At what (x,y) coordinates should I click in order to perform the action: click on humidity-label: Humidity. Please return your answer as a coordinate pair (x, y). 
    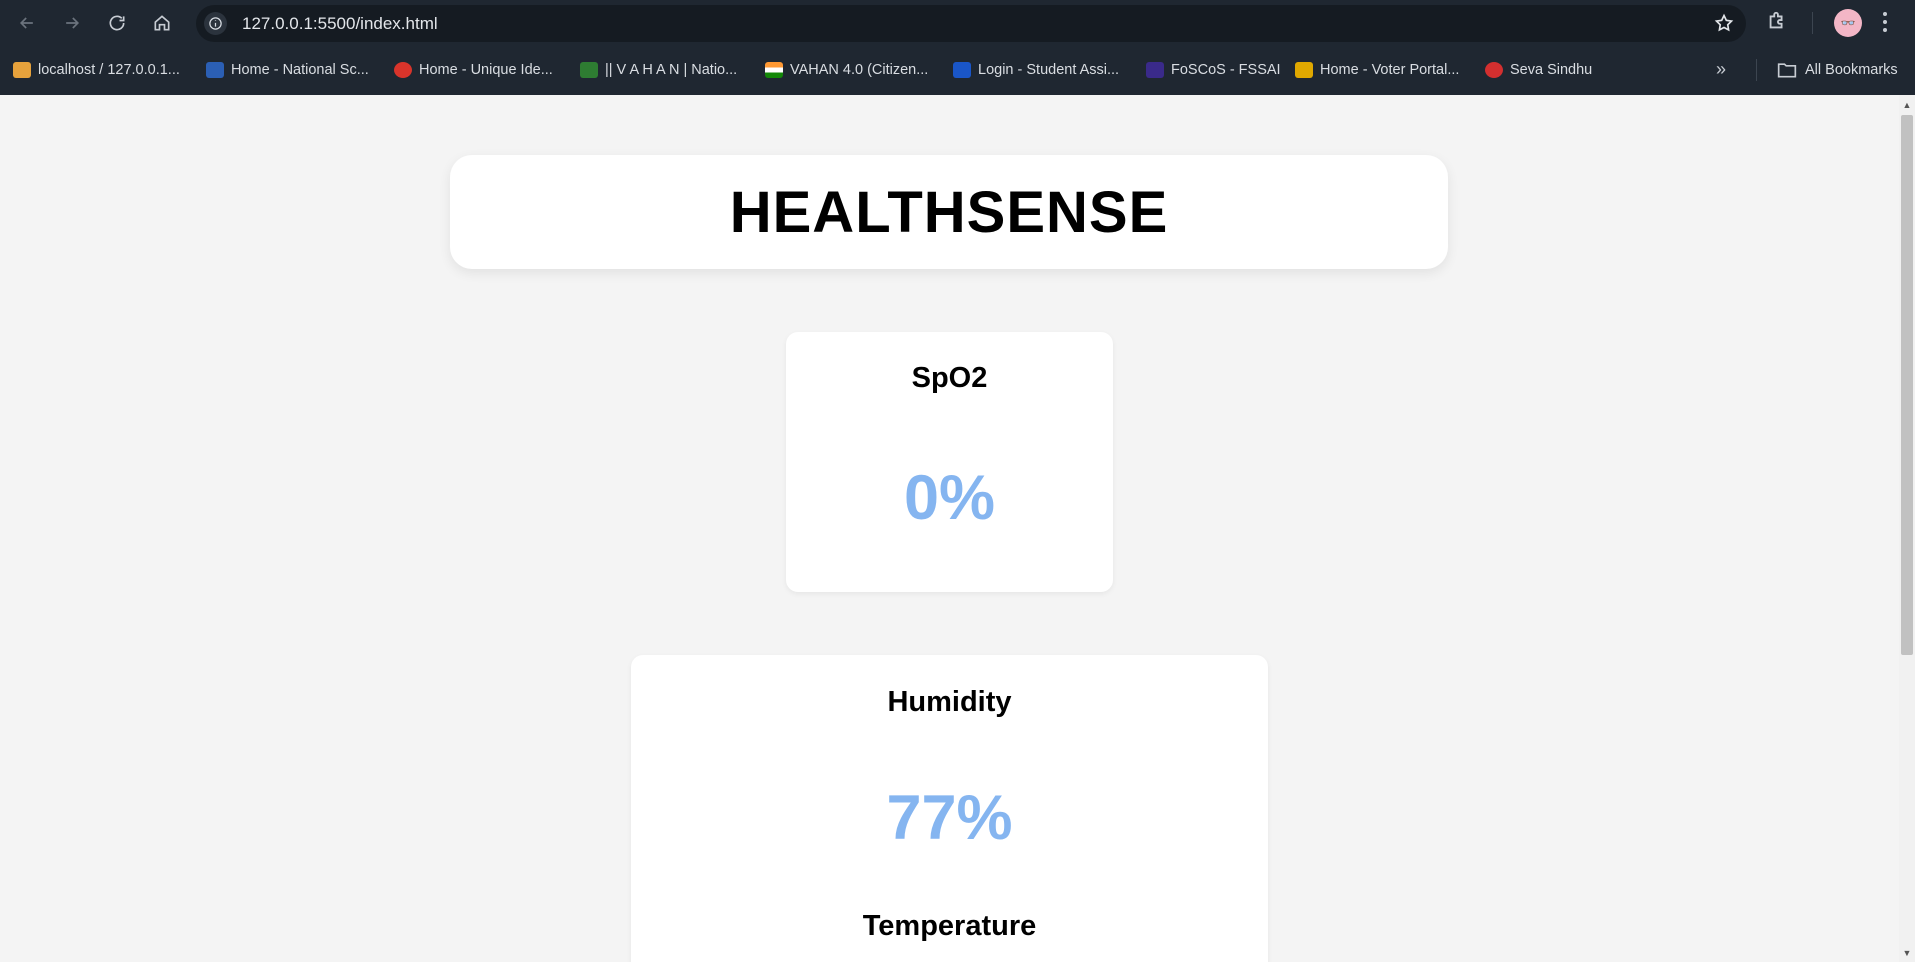
    Looking at the image, I should click on (949, 702).